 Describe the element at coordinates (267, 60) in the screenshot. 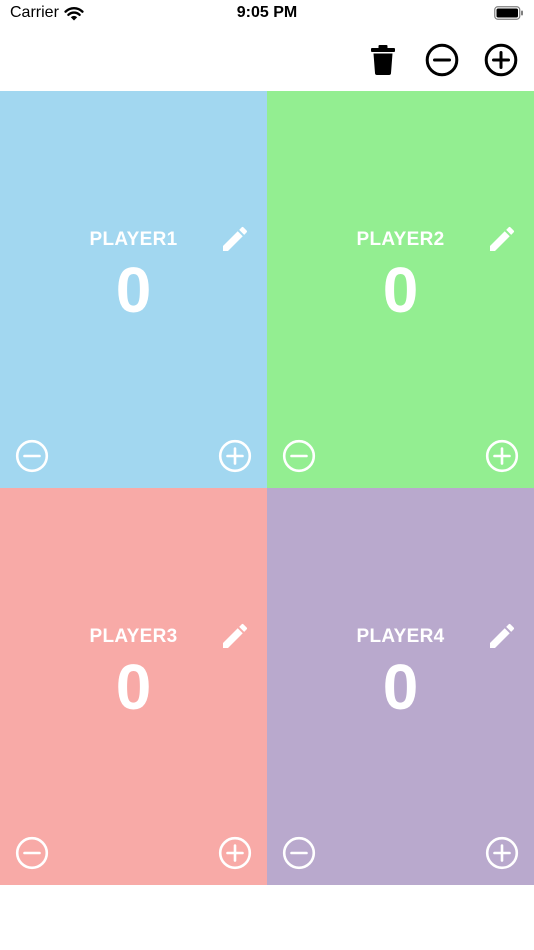

I see `toolbar` at that location.